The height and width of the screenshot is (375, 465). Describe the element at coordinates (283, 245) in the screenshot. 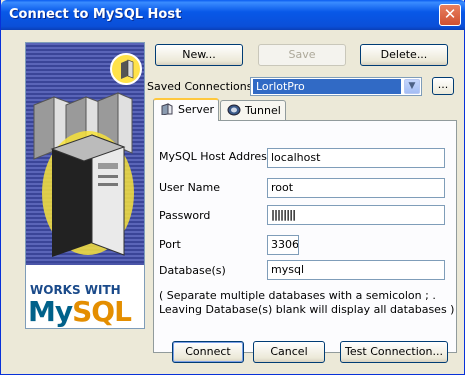

I see `port-input: 3306` at that location.